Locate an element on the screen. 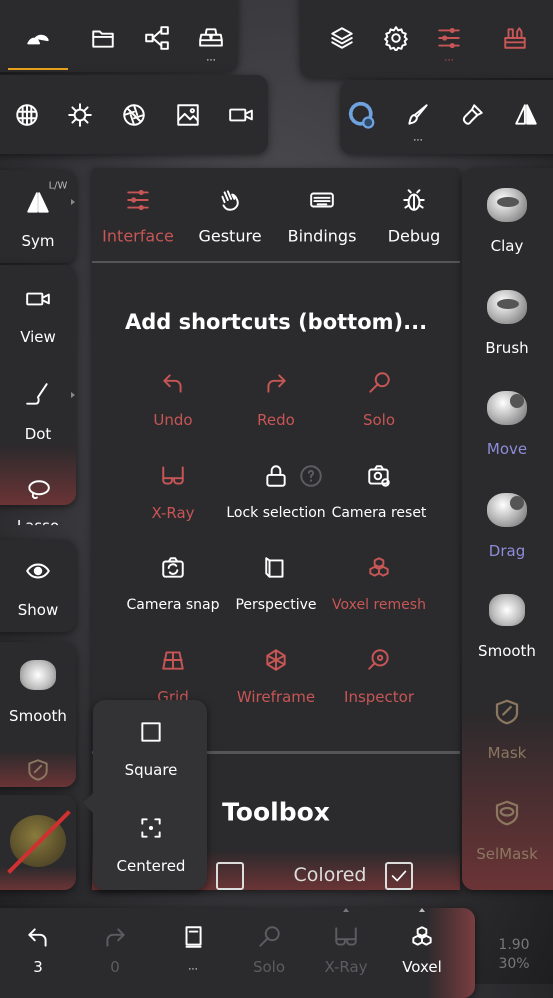 The width and height of the screenshot is (553, 998). gold-bars-icon is located at coordinates (211, 38).